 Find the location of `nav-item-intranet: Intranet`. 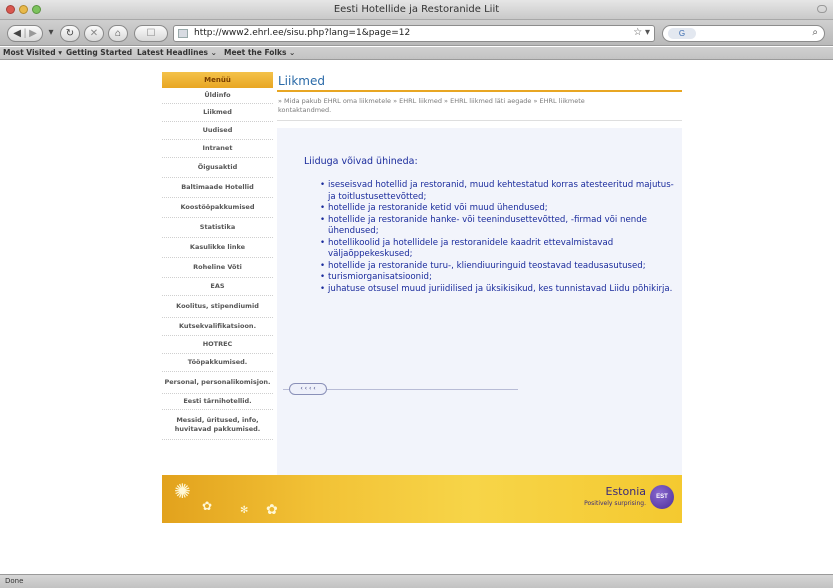

nav-item-intranet: Intranet is located at coordinates (217, 149).